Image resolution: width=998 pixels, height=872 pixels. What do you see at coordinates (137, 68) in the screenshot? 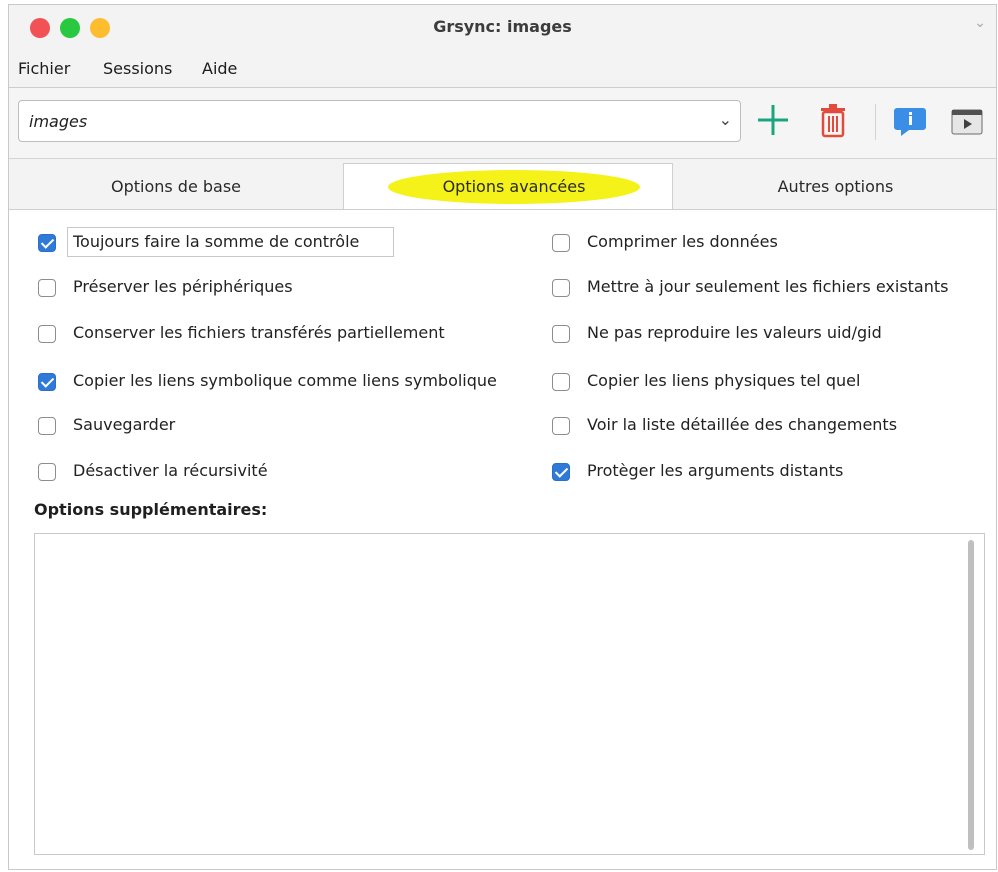
I see `menu-sessions: Sessions` at bounding box center [137, 68].